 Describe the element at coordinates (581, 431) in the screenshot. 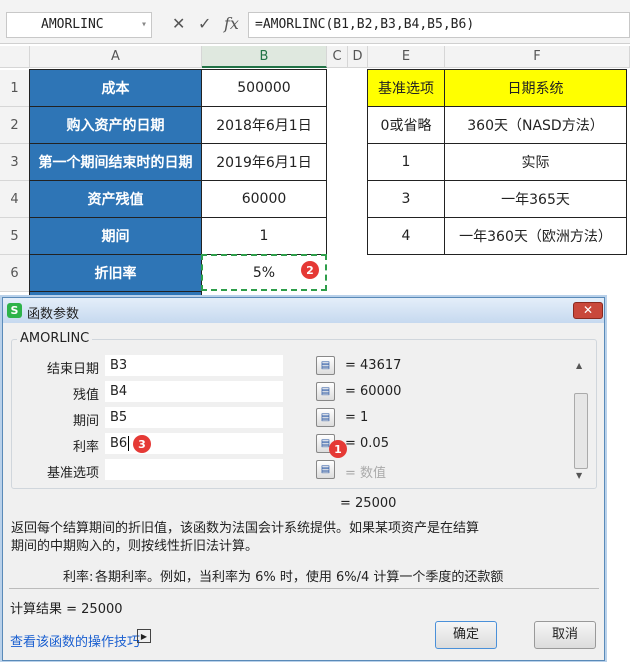

I see `scroll-thumb` at that location.